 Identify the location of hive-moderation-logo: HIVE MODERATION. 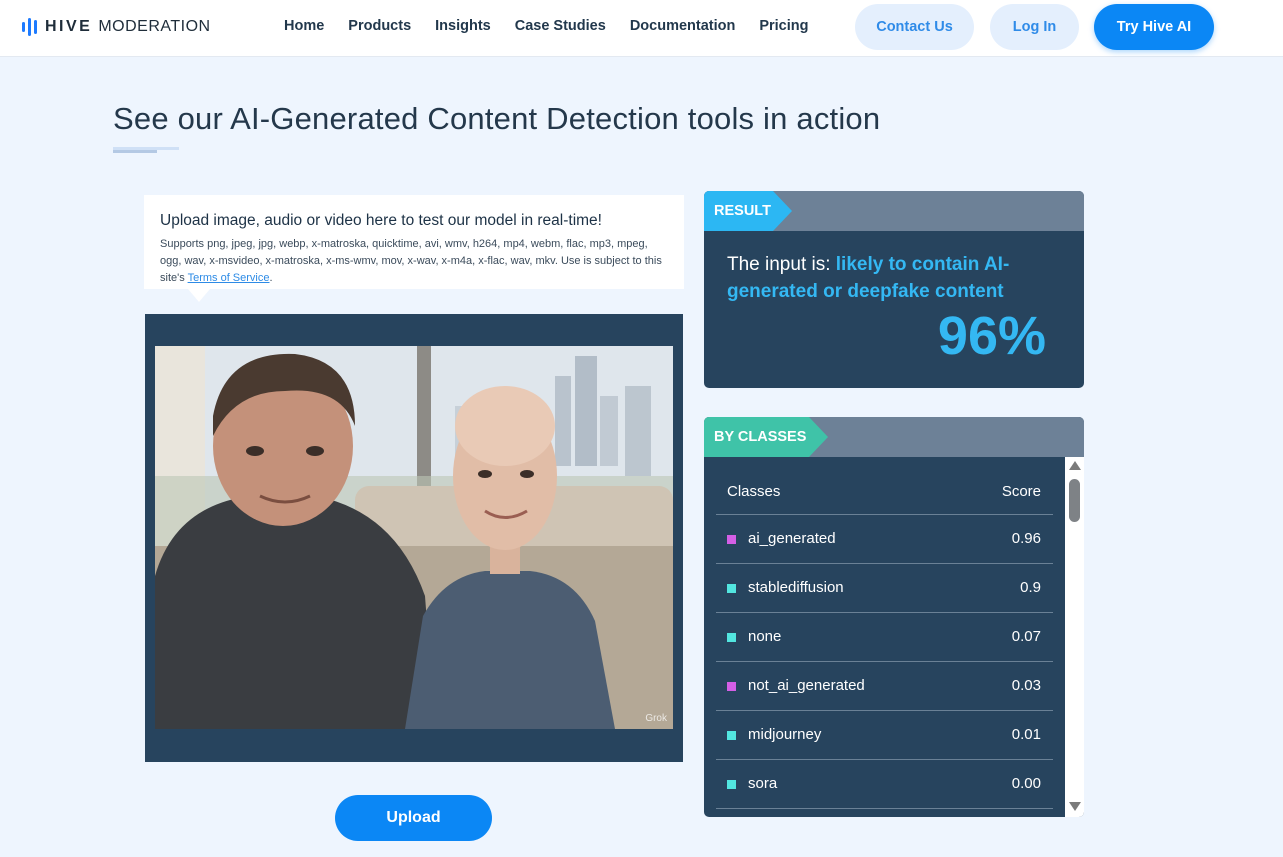
(116, 27).